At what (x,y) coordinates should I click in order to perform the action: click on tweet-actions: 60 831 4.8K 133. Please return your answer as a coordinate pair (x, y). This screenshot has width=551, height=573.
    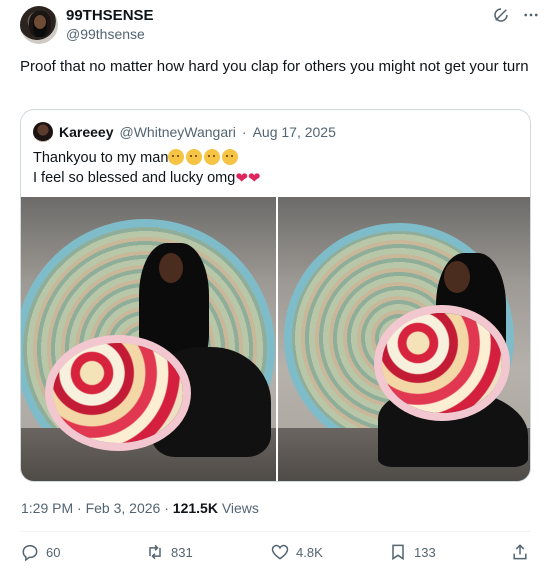
    Looking at the image, I should click on (275, 554).